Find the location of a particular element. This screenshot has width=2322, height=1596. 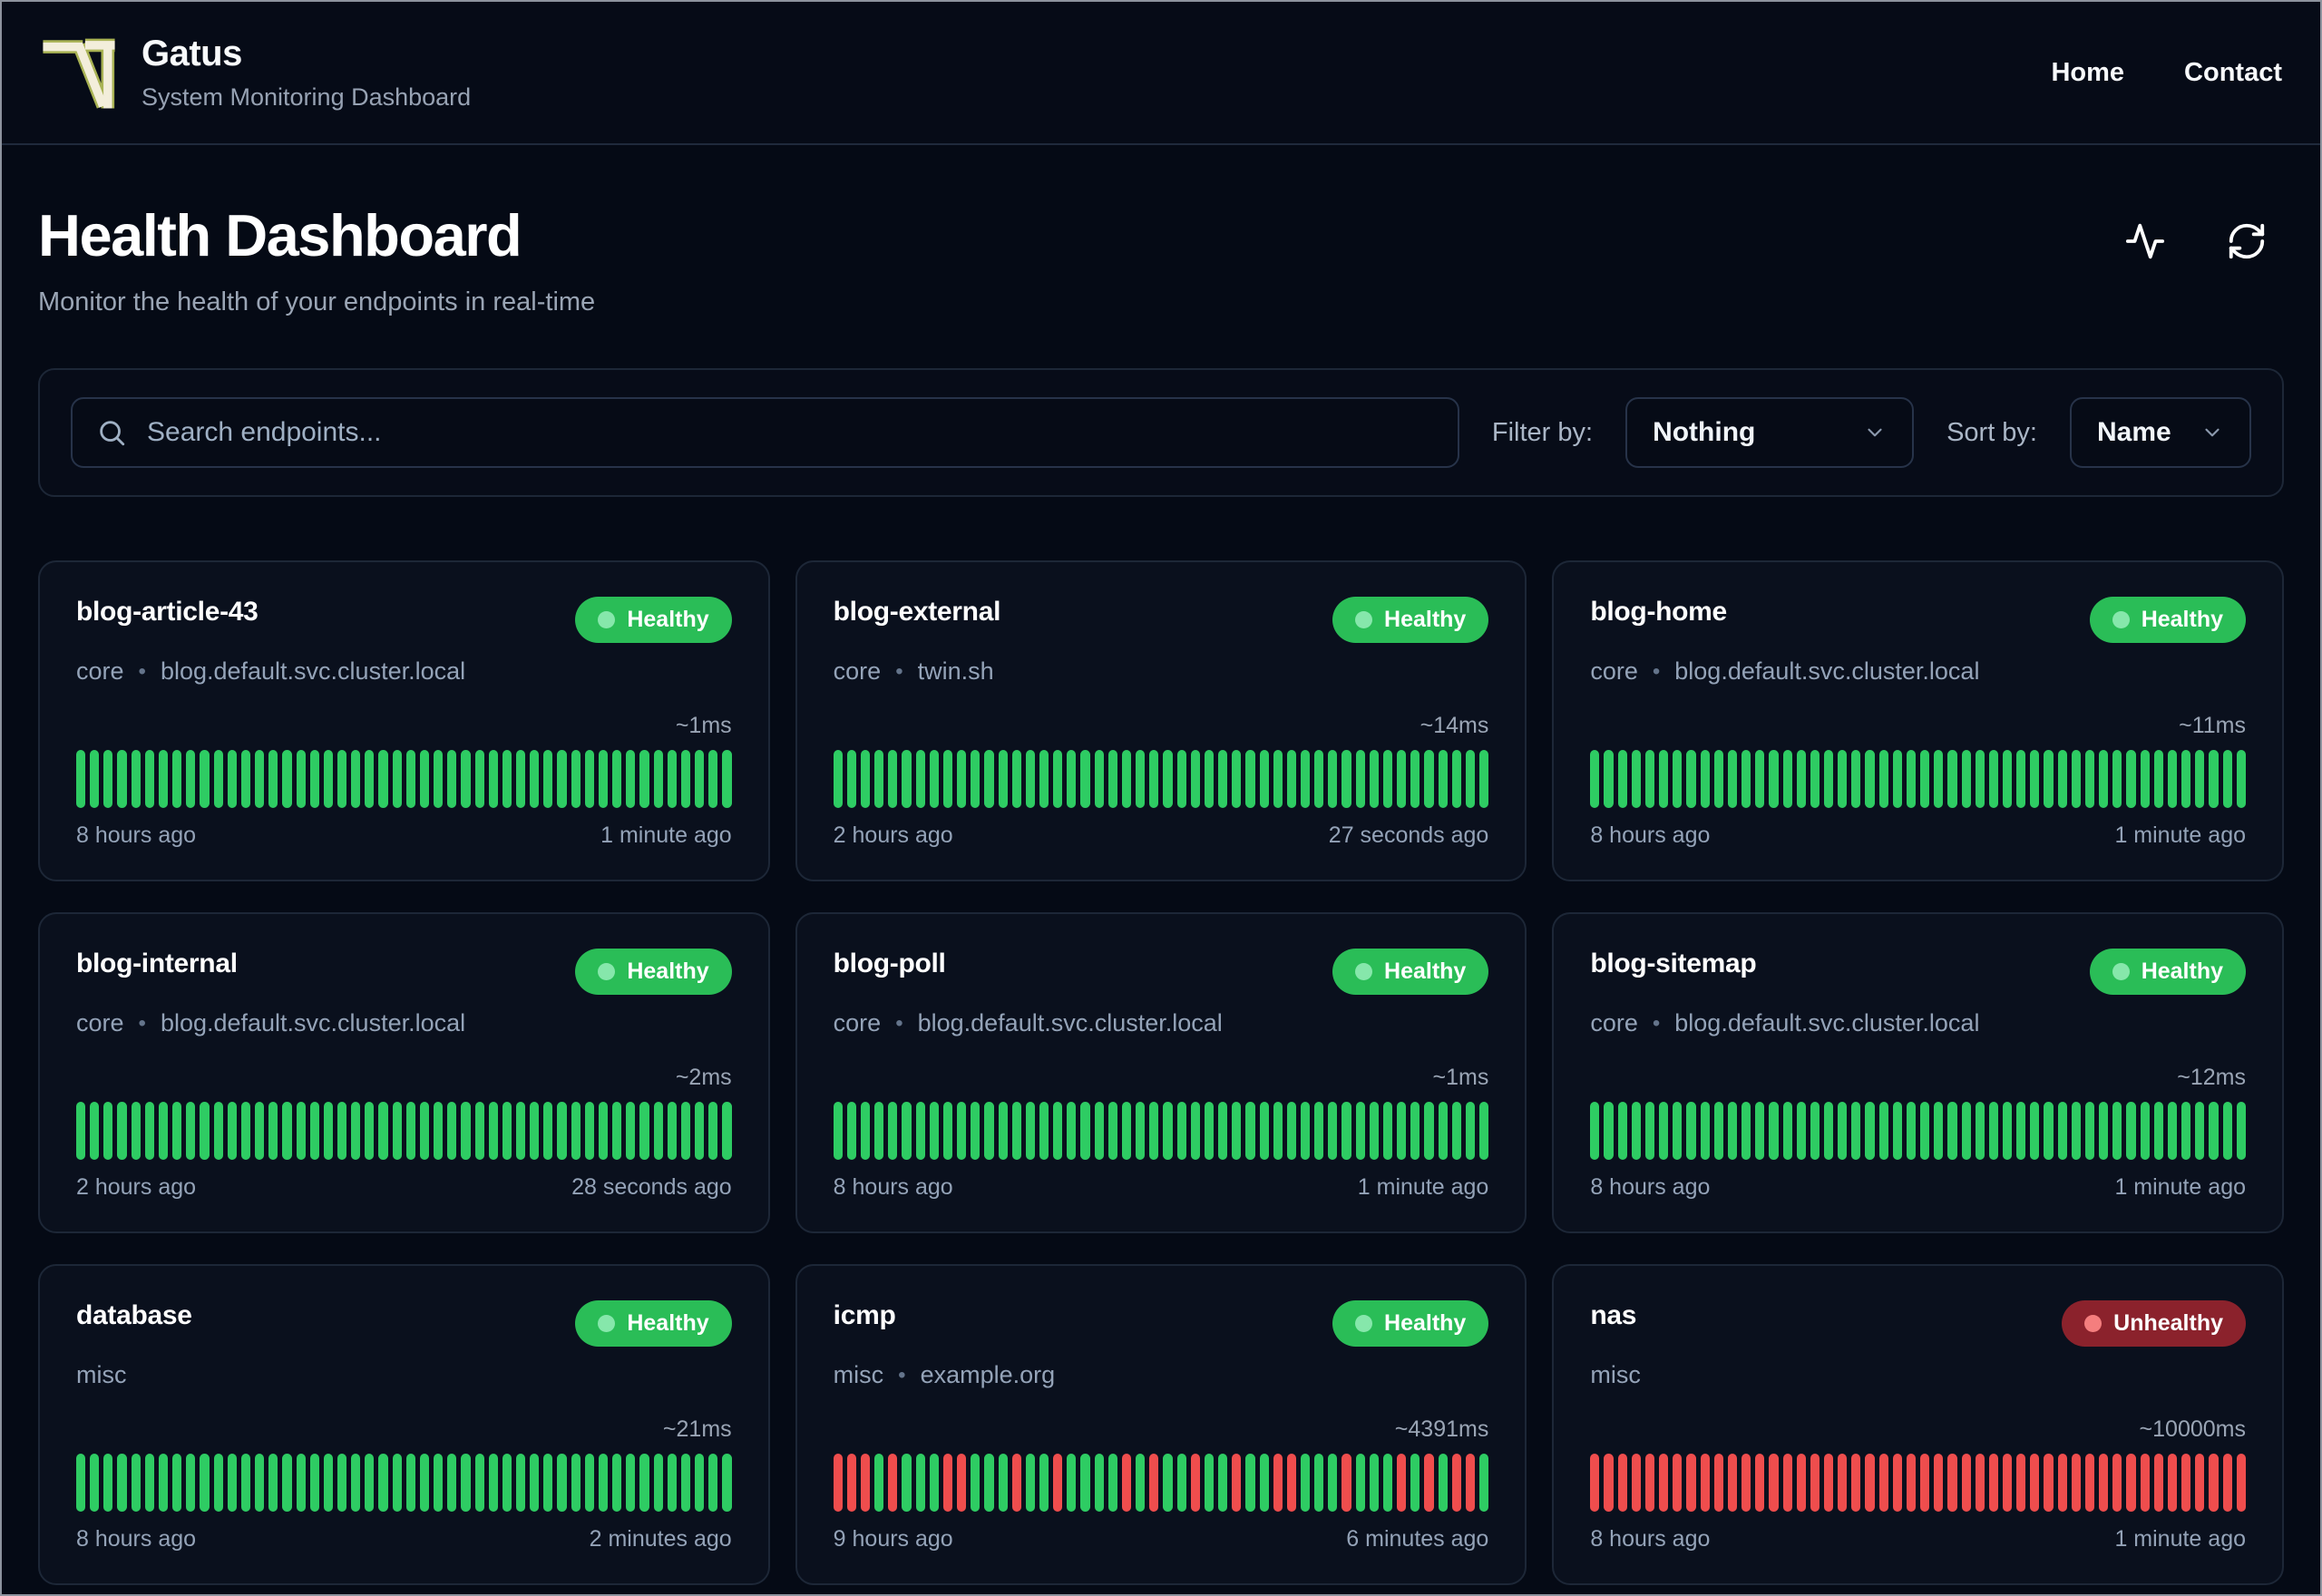

card-header: blog-sitemap Healthy is located at coordinates (1918, 972).